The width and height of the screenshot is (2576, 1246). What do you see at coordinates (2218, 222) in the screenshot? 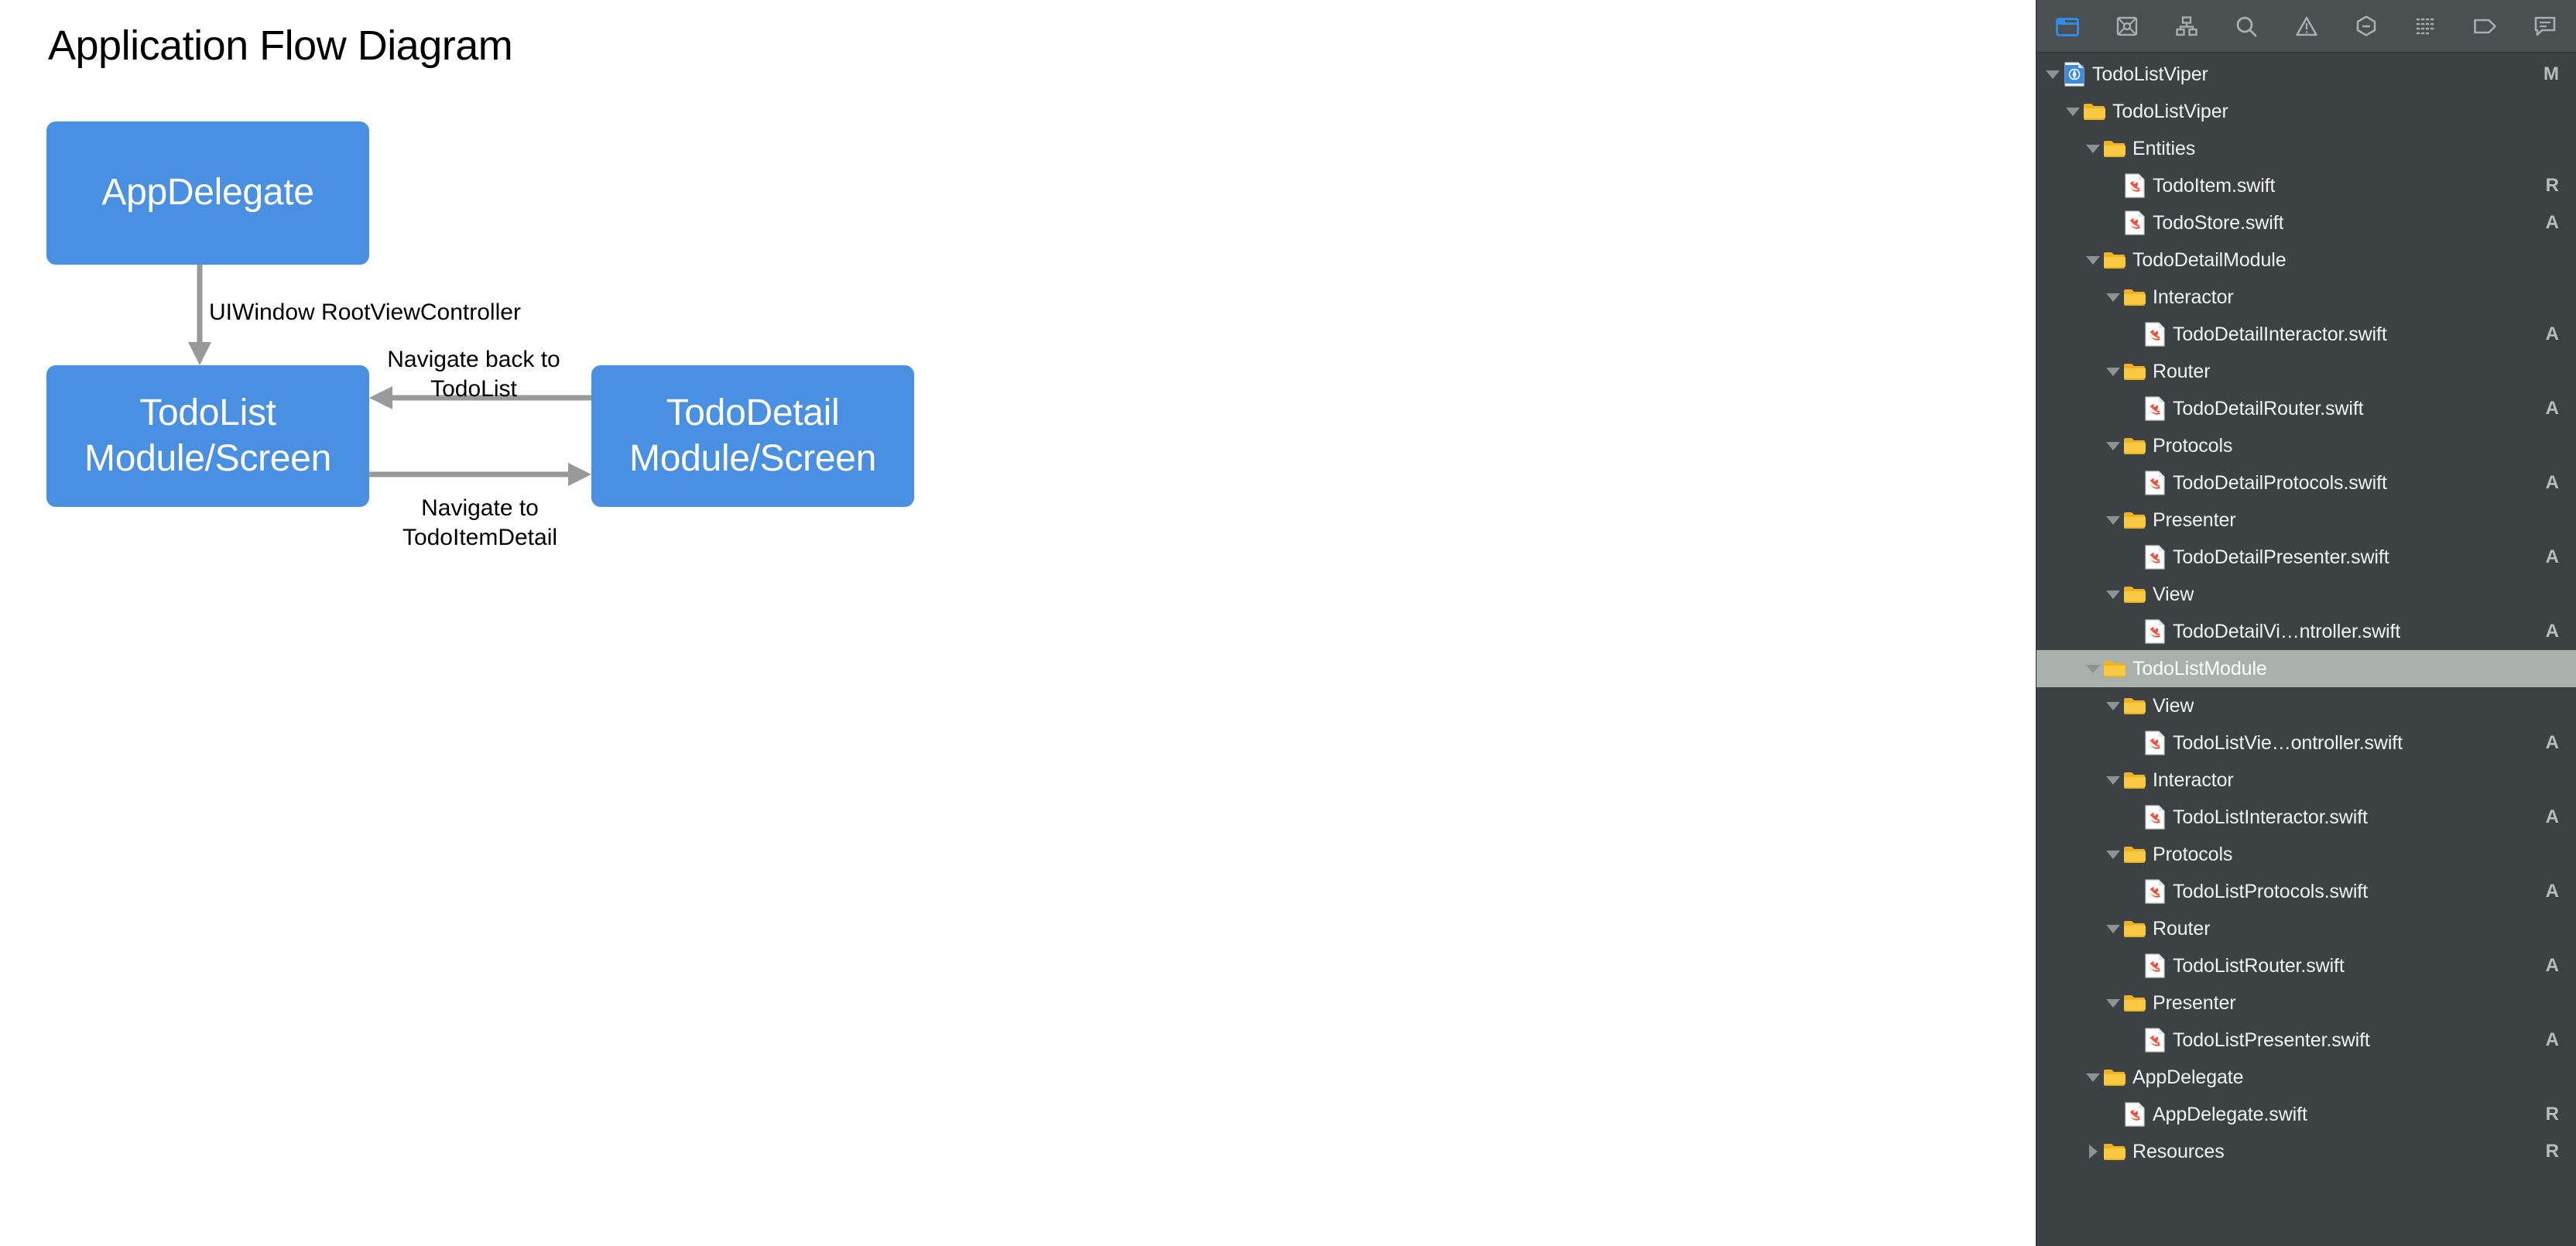
I see `tree-row-label: TodoStore.swift` at bounding box center [2218, 222].